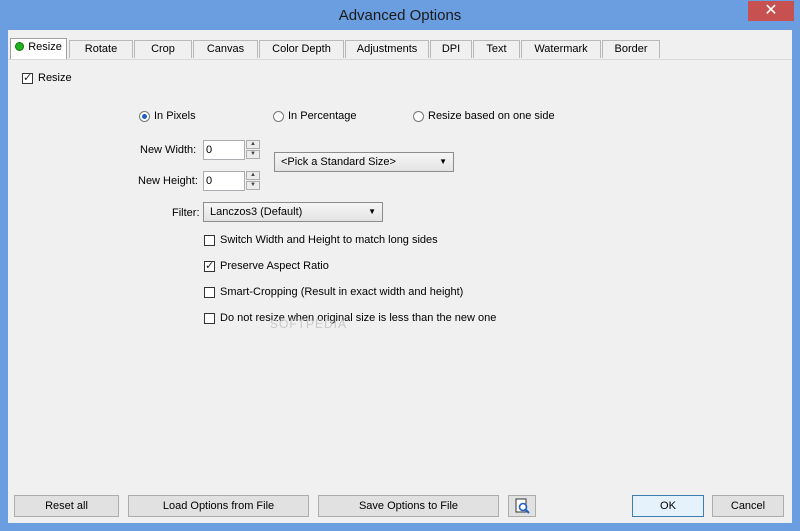 The height and width of the screenshot is (531, 800). Describe the element at coordinates (748, 506) in the screenshot. I see `cancel-button: Cancel` at that location.